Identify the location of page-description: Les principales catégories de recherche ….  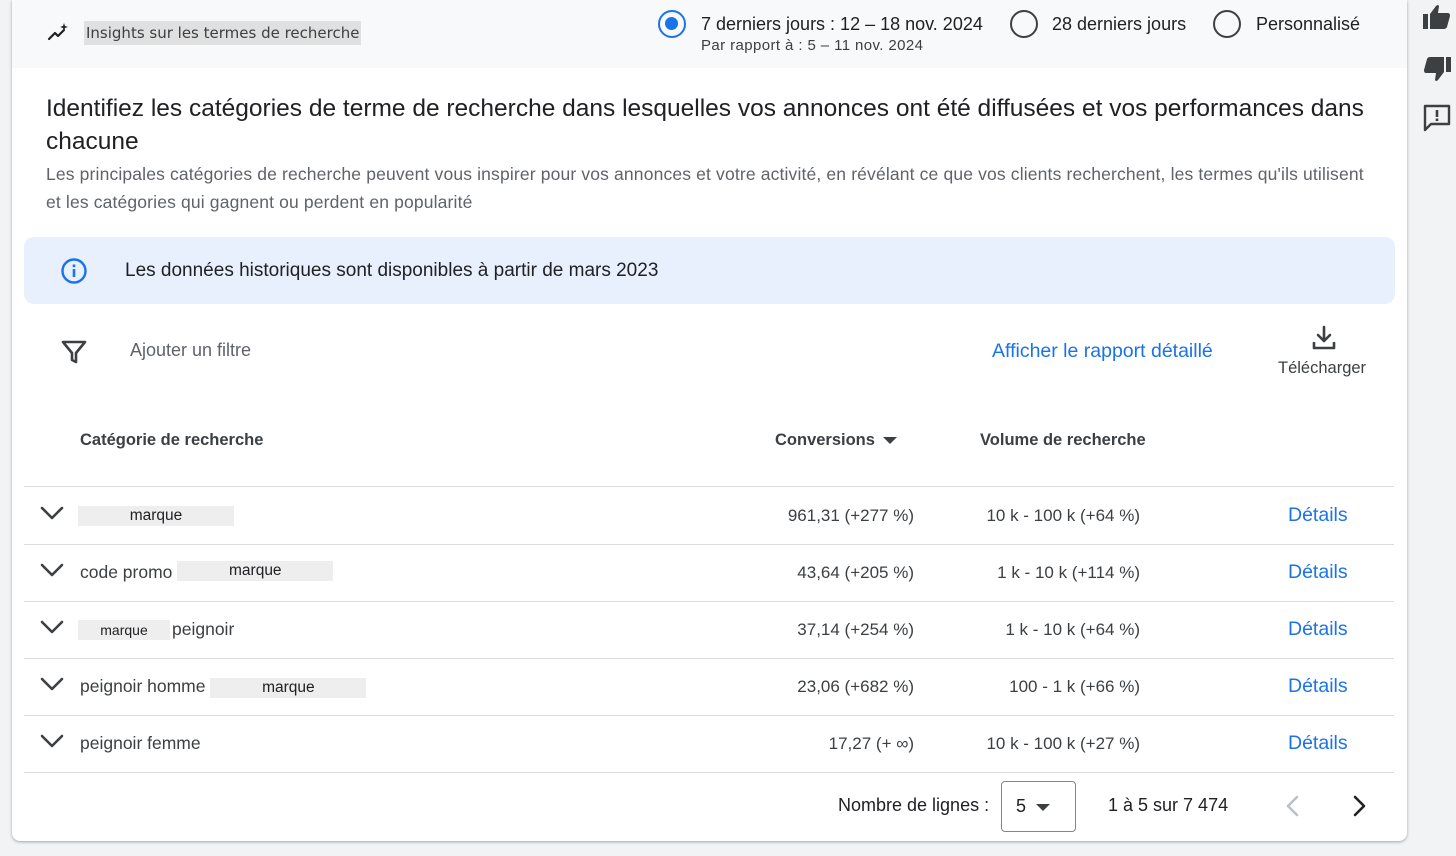
(705, 188).